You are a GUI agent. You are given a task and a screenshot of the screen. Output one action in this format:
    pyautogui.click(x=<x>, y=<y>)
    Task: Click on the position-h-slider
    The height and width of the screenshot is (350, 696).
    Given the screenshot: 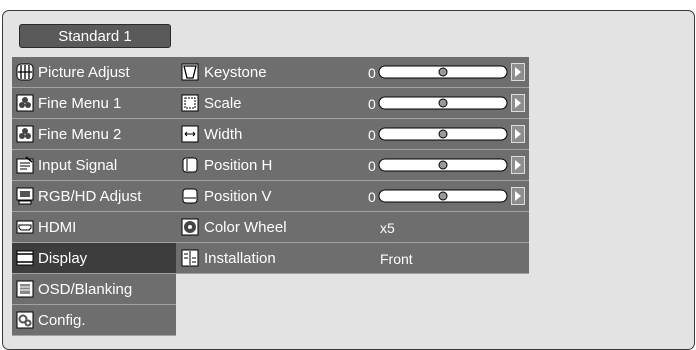 What is the action you would take?
    pyautogui.click(x=443, y=165)
    